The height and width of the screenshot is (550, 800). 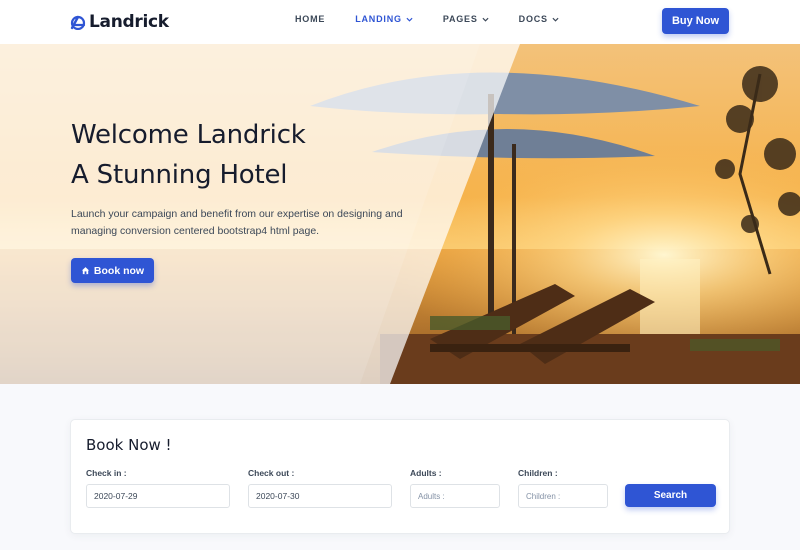 I want to click on book-now-button: Book now, so click(x=112, y=270).